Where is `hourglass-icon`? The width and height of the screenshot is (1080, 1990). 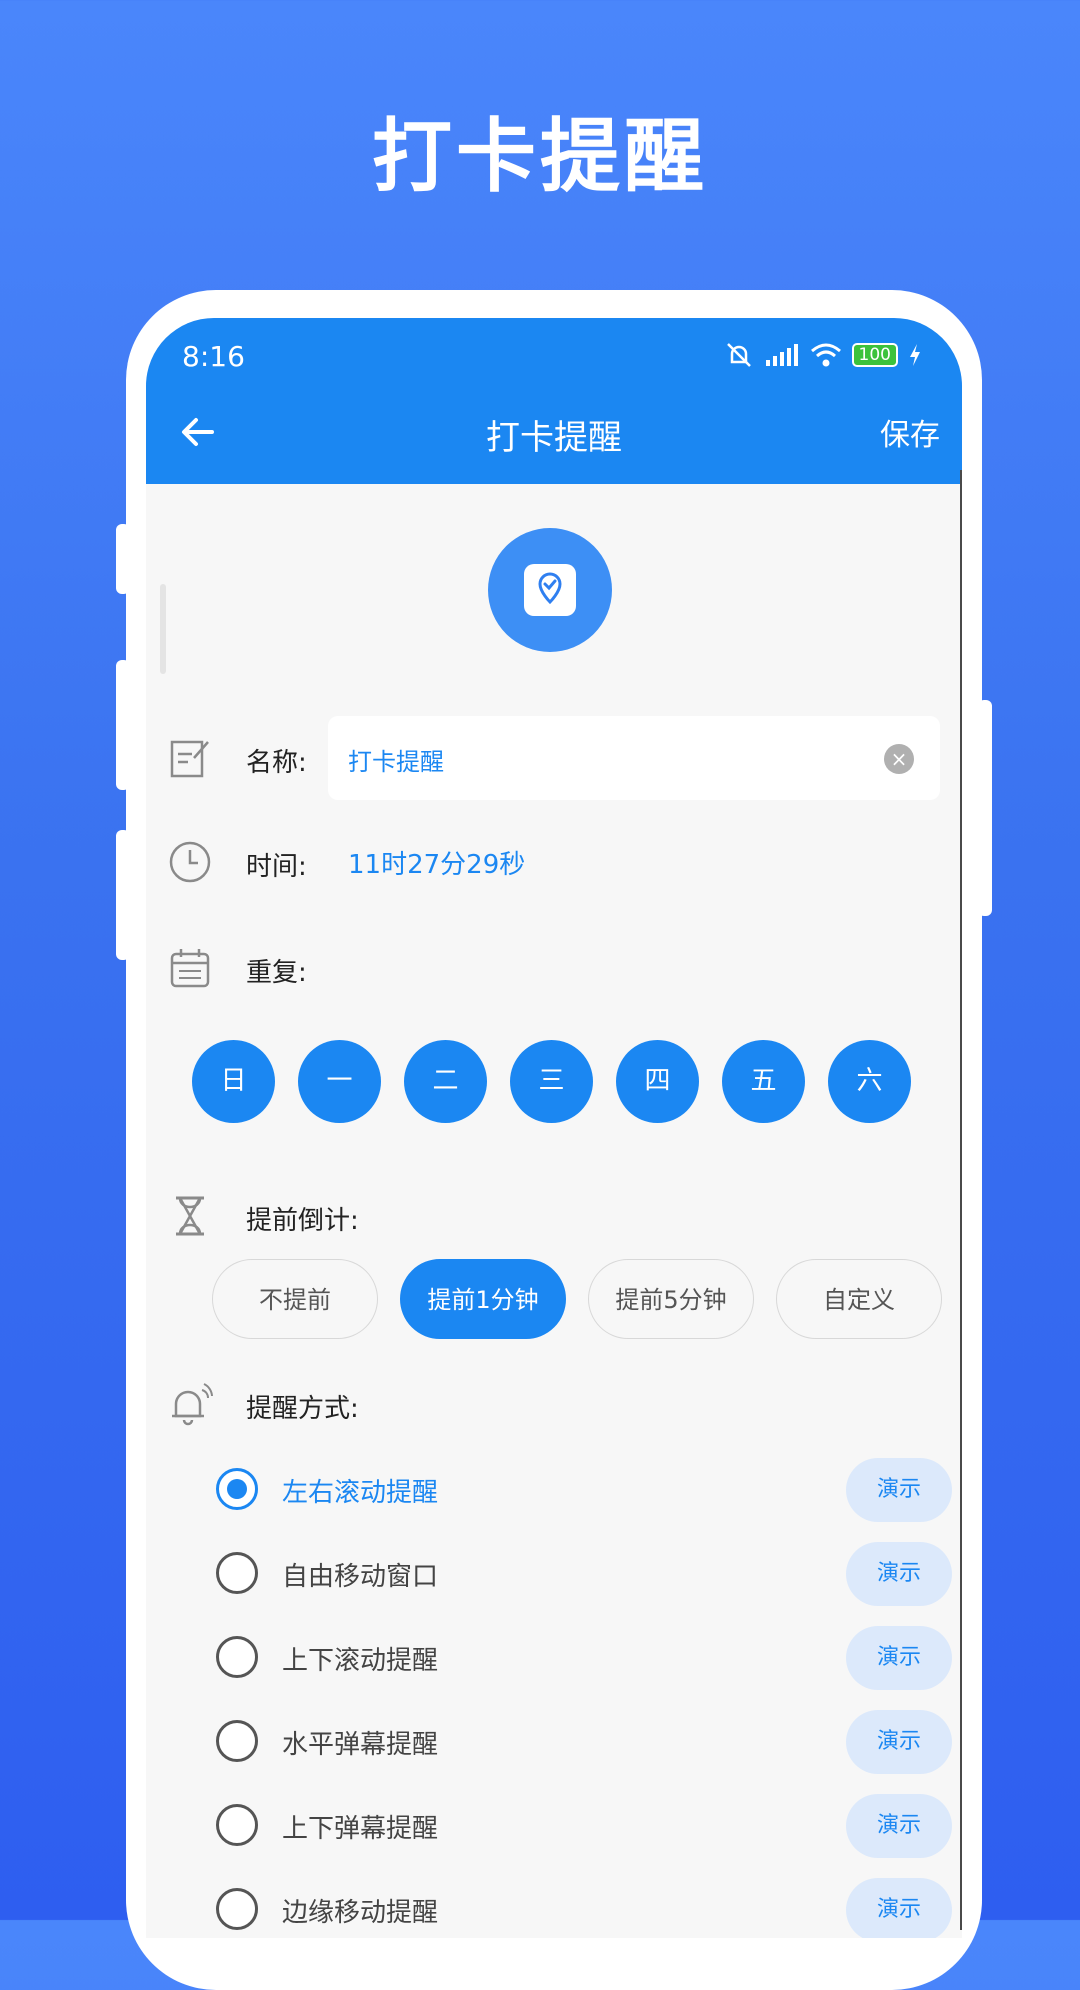
hourglass-icon is located at coordinates (190, 1216).